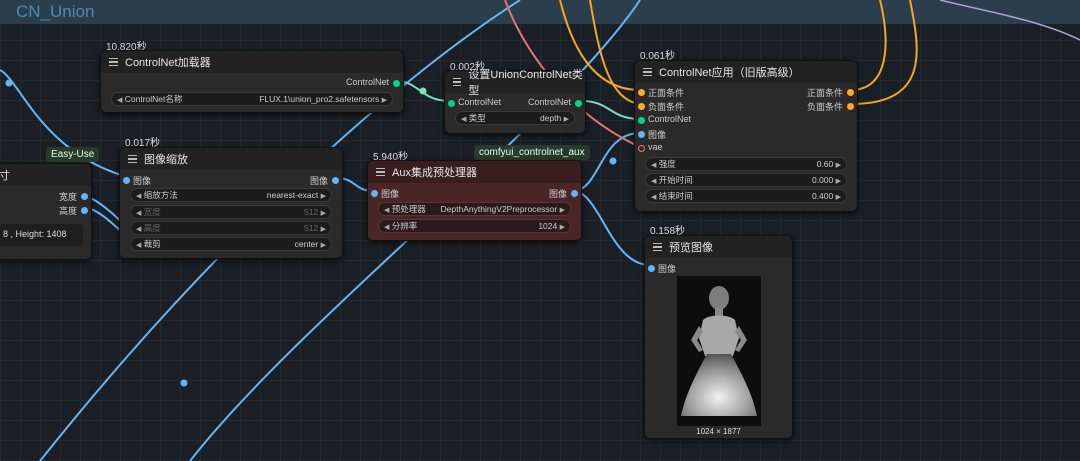 The height and width of the screenshot is (461, 1080). Describe the element at coordinates (825, 164) in the screenshot. I see `widget-value: 0.60` at that location.